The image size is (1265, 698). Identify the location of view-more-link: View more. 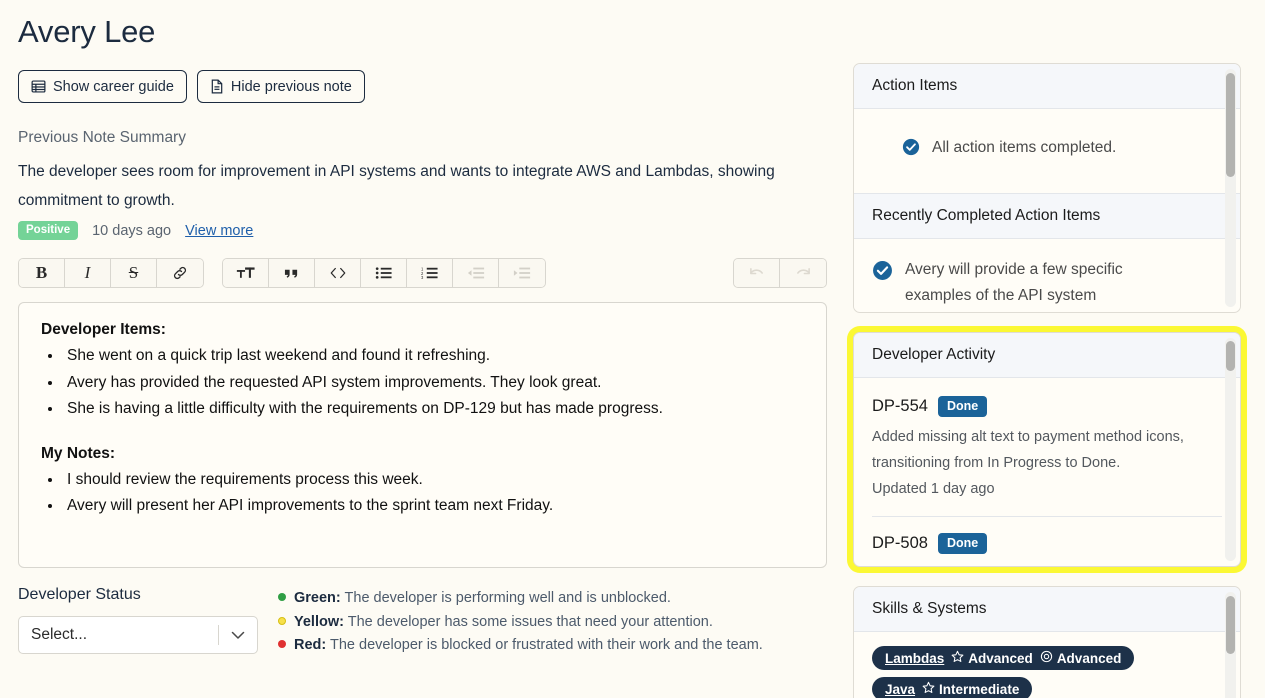
(219, 231).